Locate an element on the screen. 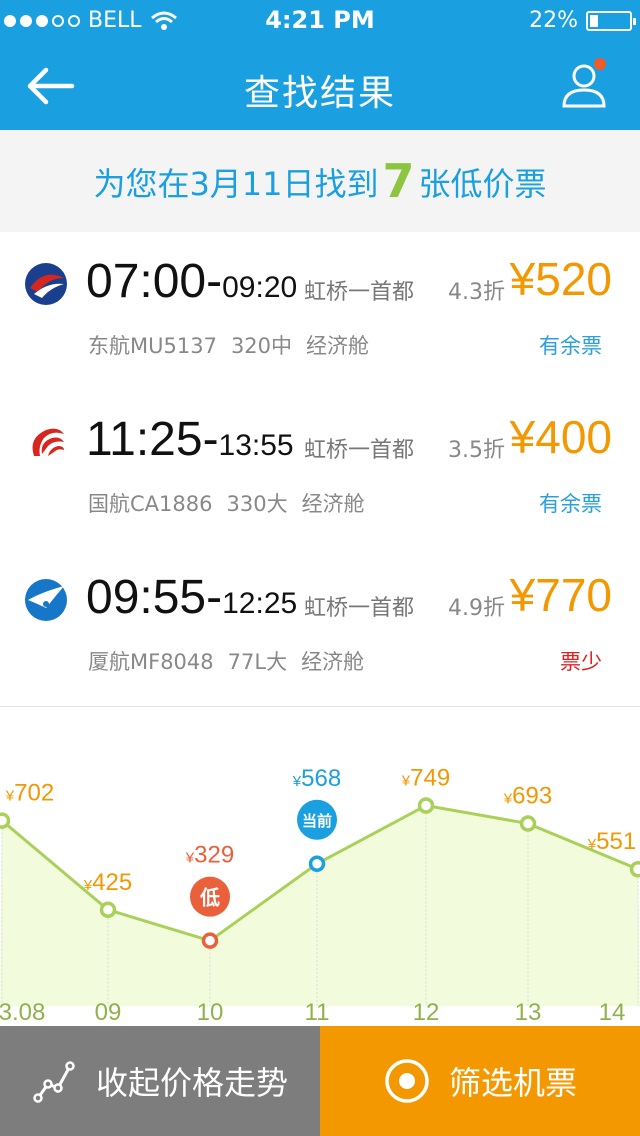 The width and height of the screenshot is (640, 1136). x-tick-label: 13 is located at coordinates (528, 1012).